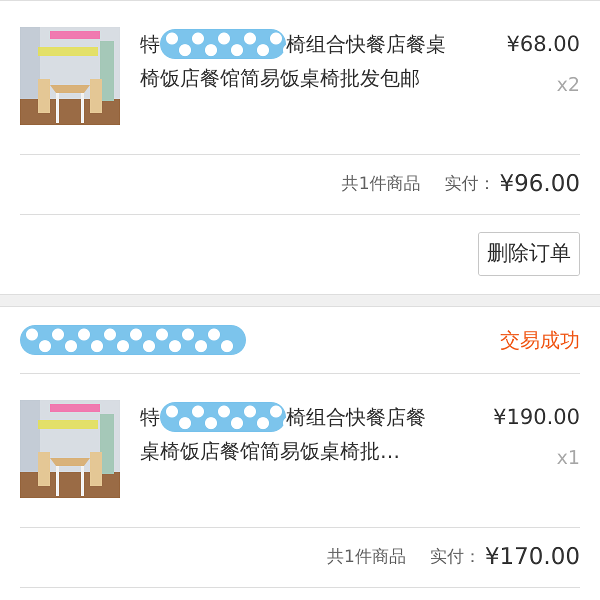  Describe the element at coordinates (356, 417) in the screenshot. I see `product-title-text: 椅组合快餐店餐` at that location.